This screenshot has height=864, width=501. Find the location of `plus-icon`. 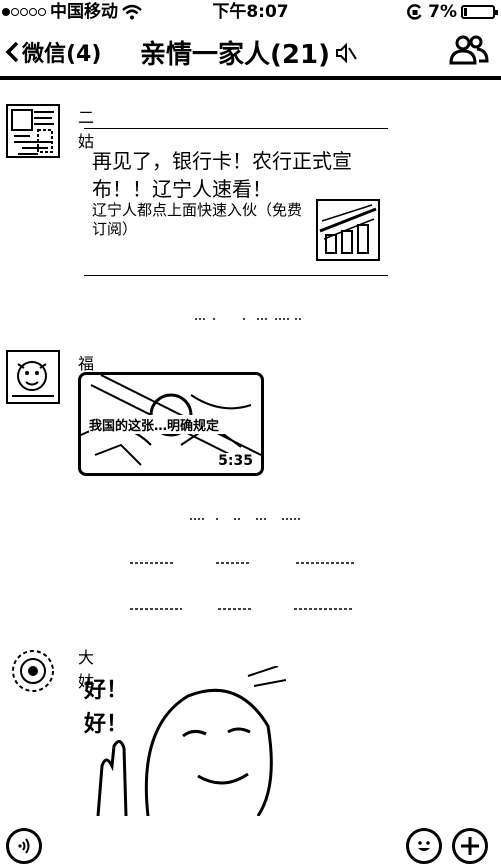

plus-icon is located at coordinates (470, 846).